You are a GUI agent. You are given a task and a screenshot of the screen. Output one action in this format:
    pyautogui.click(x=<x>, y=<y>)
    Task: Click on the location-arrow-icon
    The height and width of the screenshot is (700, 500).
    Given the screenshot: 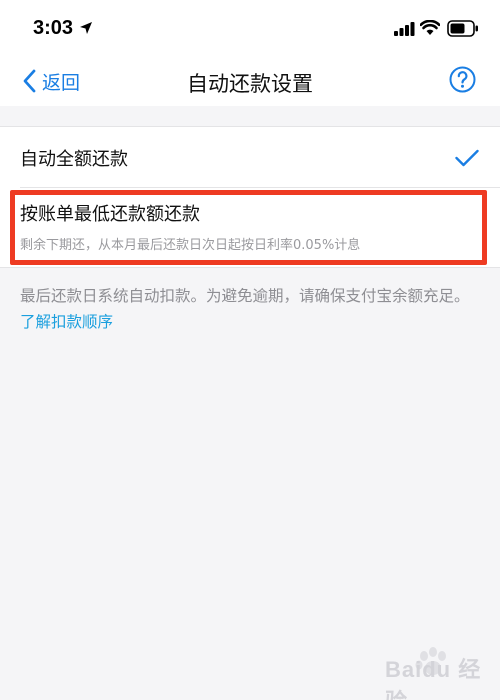 What is the action you would take?
    pyautogui.click(x=86, y=28)
    